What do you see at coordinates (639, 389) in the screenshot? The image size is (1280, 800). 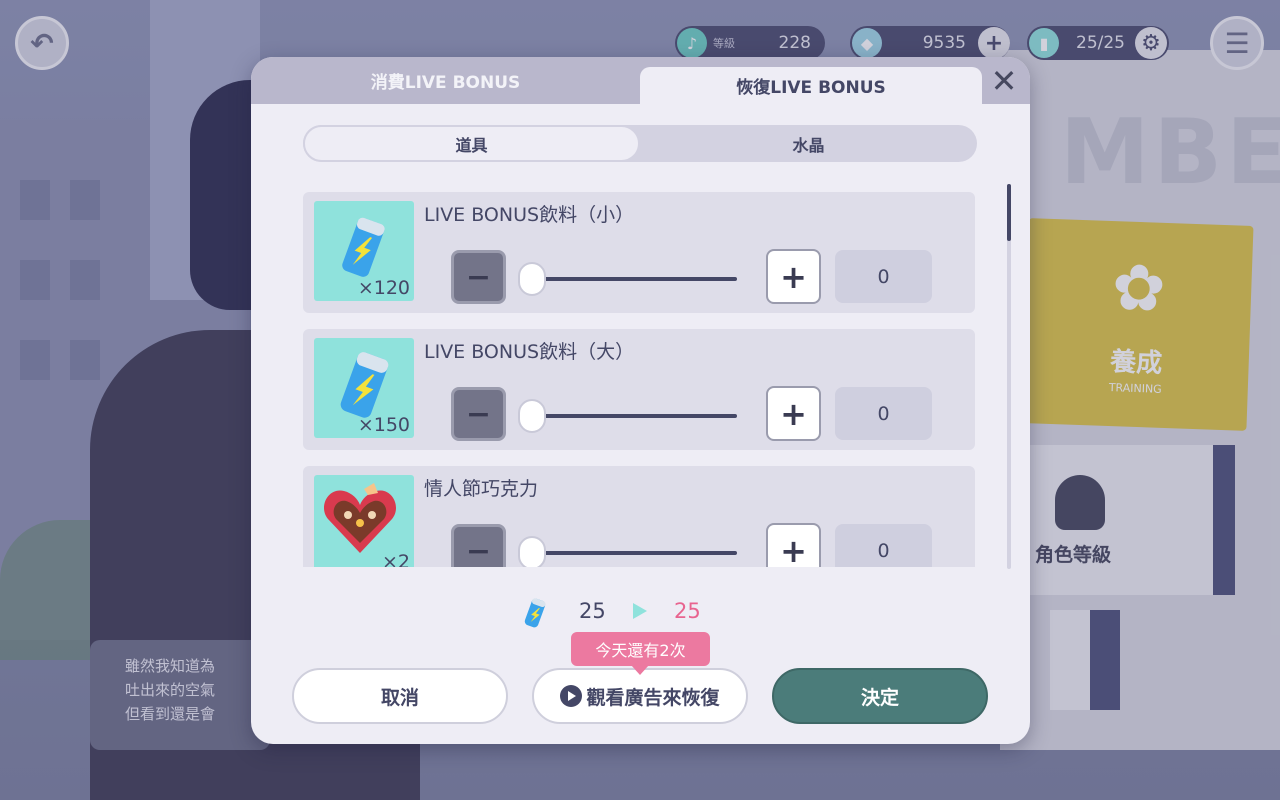 I see `list-item: ×150 LIVE BONUS飲料（大） − + 0` at bounding box center [639, 389].